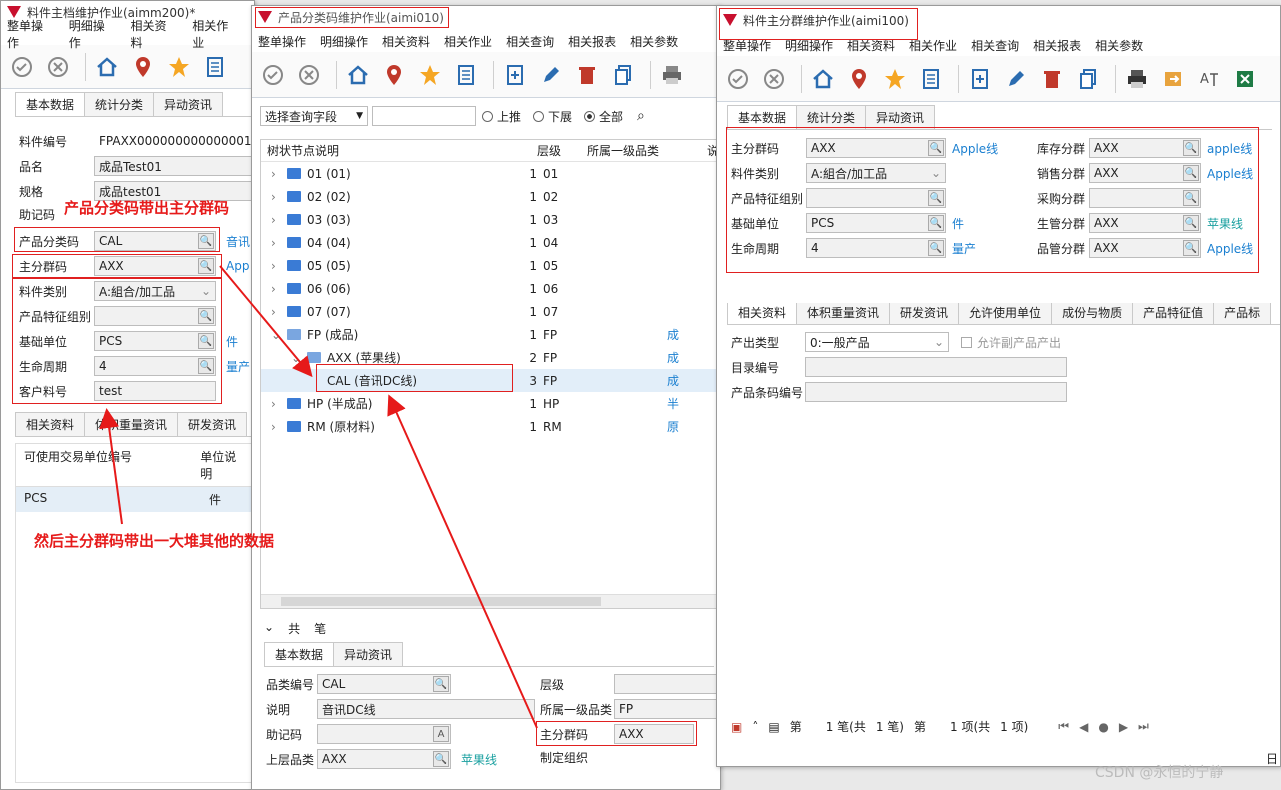 The height and width of the screenshot is (790, 1281). What do you see at coordinates (1245, 79) in the screenshot?
I see `excel-icon` at bounding box center [1245, 79].